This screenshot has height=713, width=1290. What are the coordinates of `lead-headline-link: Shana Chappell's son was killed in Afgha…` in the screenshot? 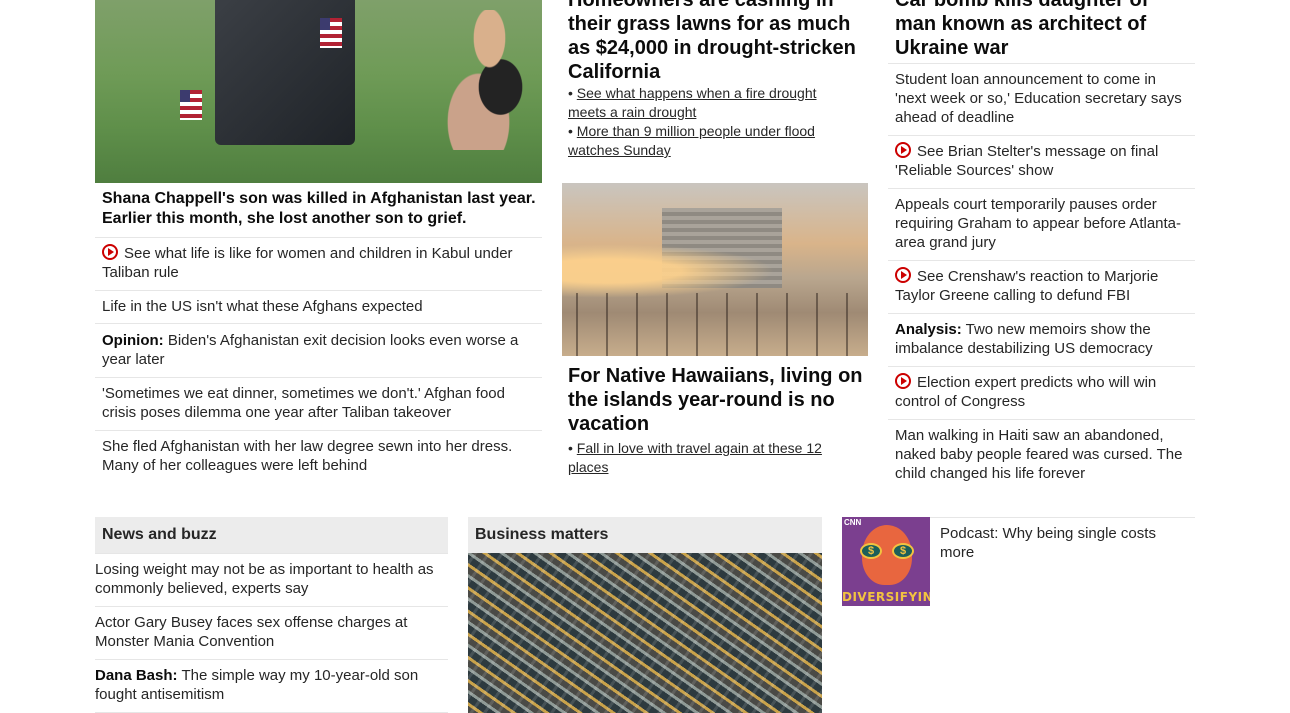 It's located at (319, 209).